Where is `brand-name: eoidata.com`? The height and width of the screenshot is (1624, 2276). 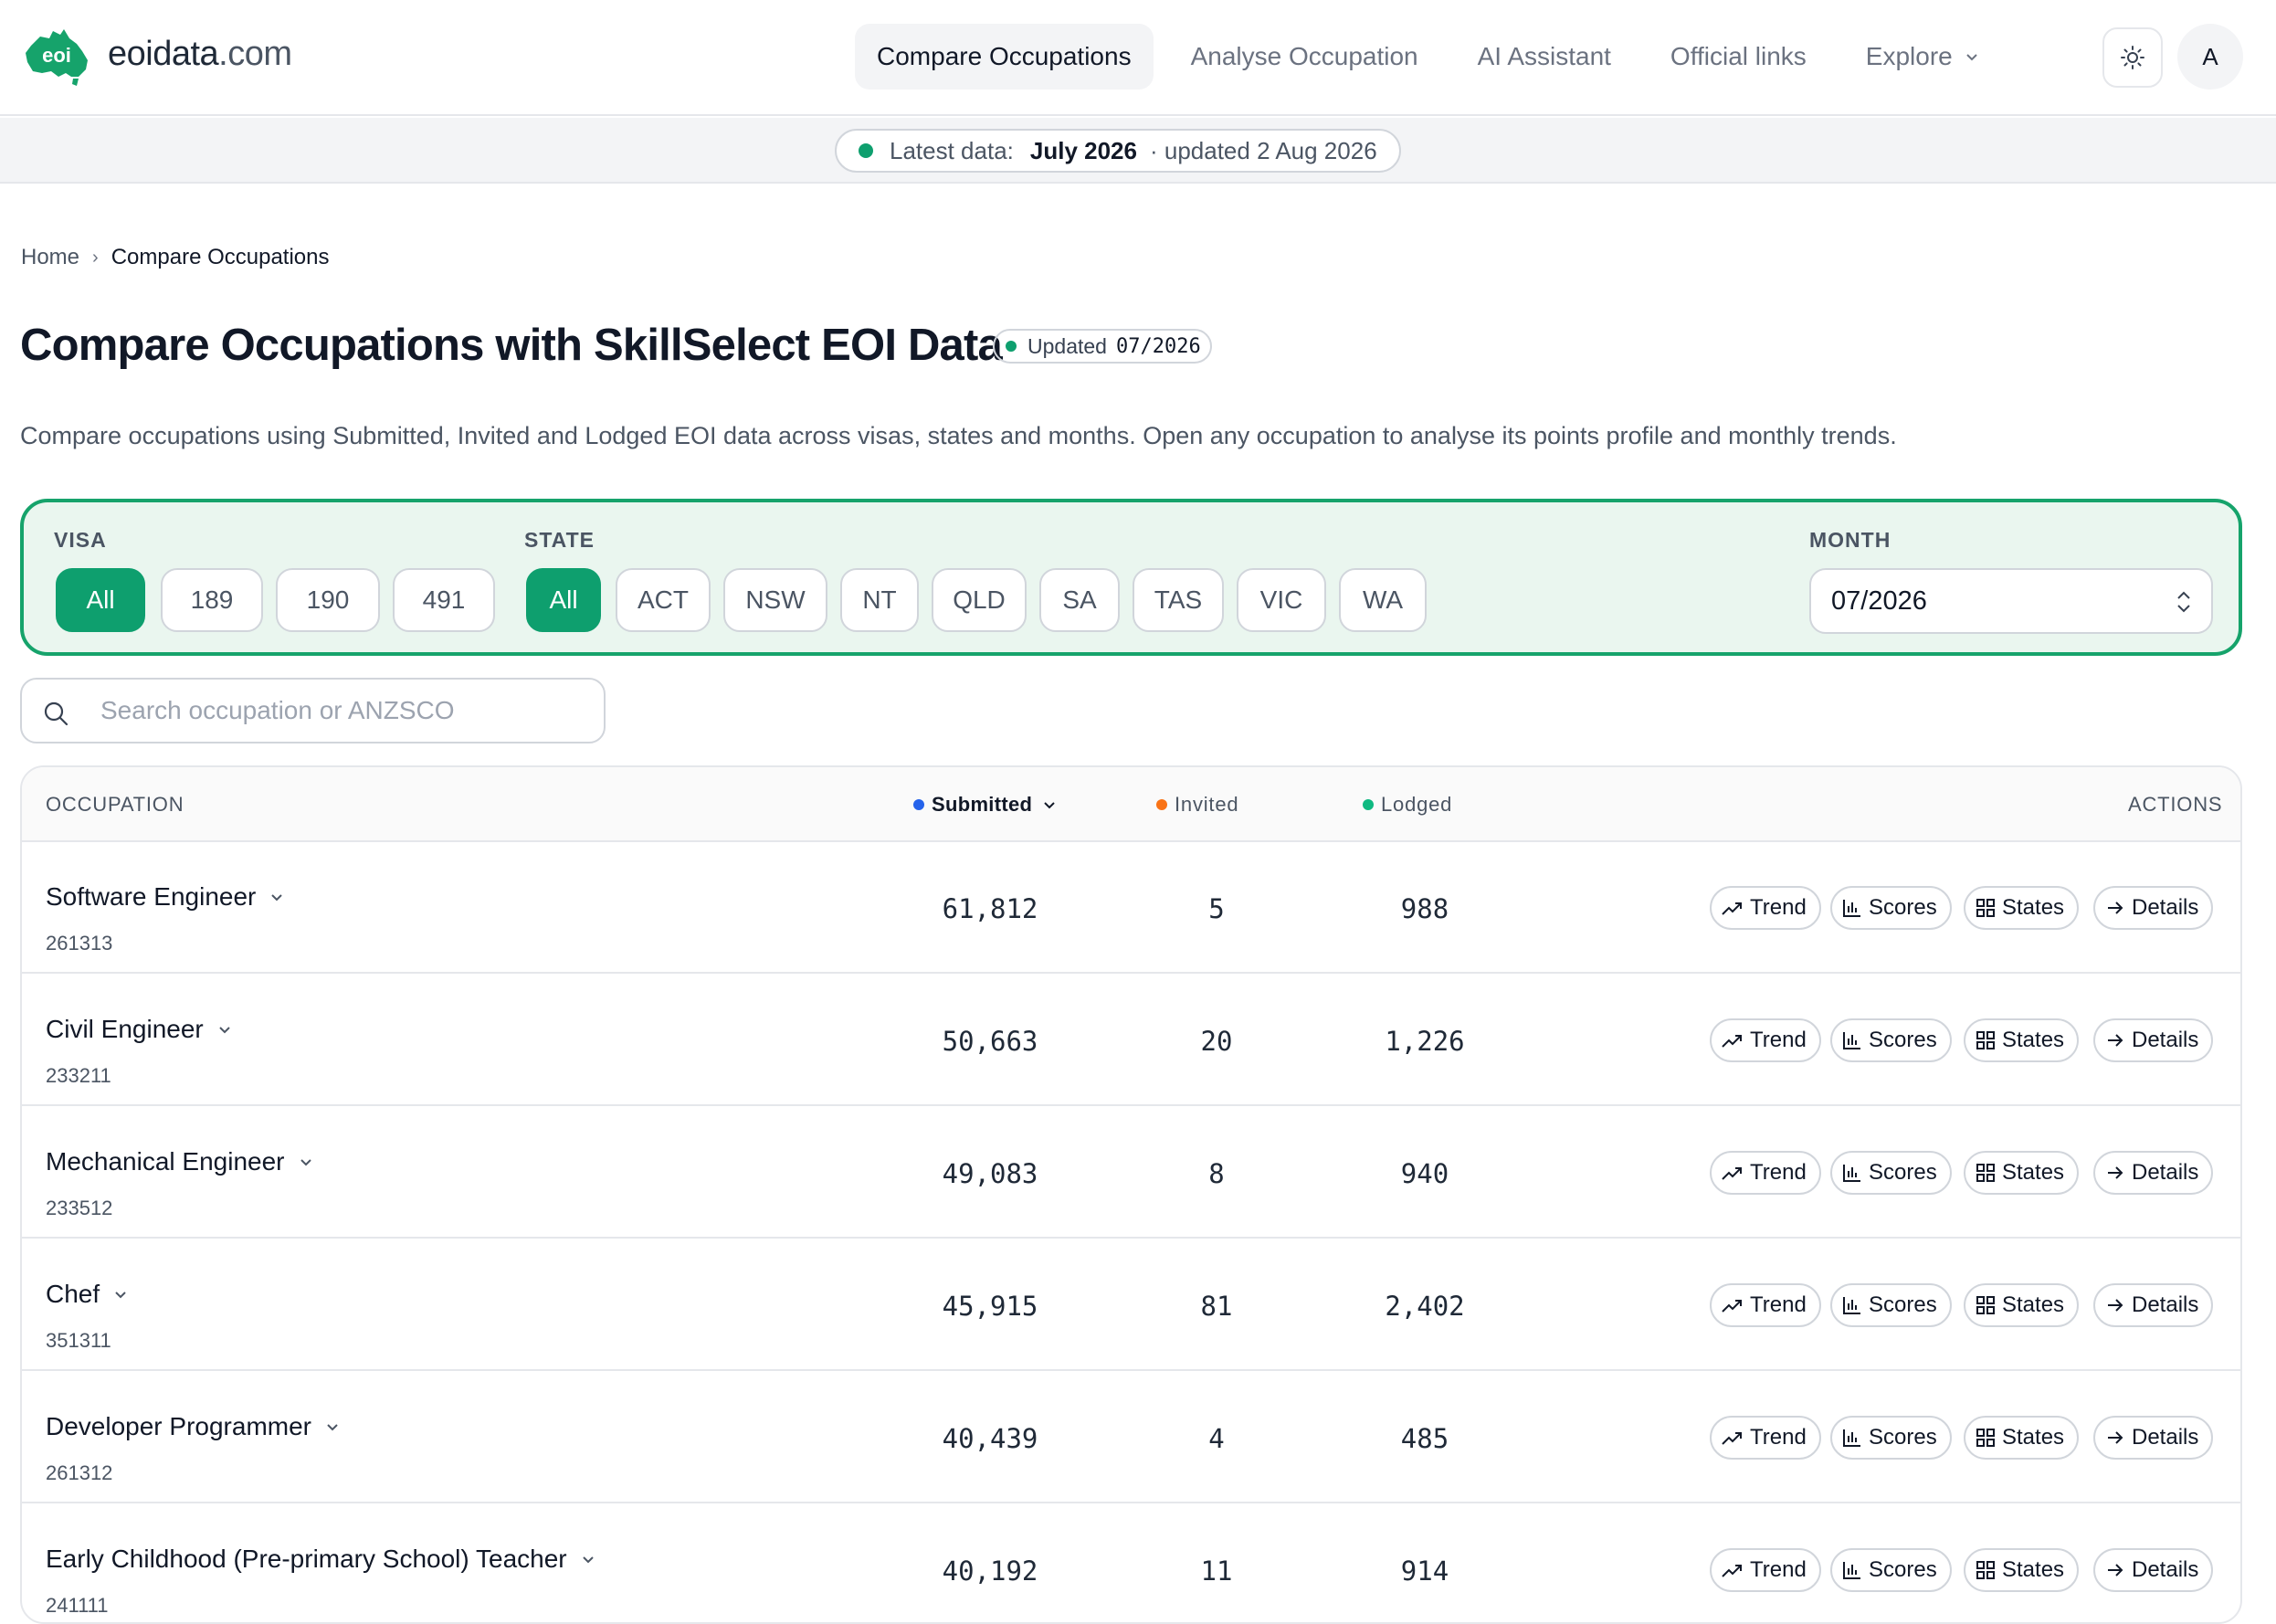 brand-name: eoidata.com is located at coordinates (200, 55).